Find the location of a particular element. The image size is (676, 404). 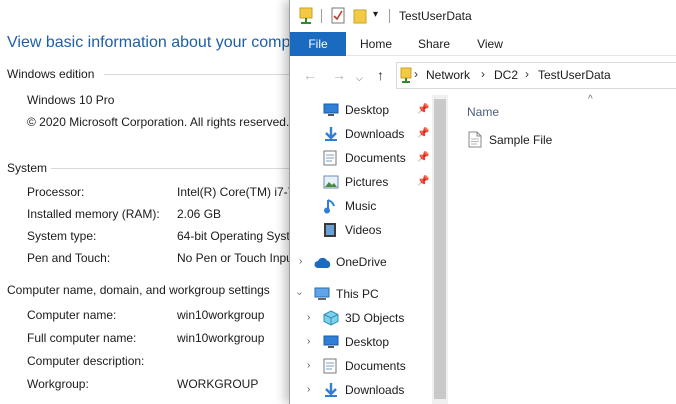

ribbon-tabs: File Home Share View is located at coordinates (483, 44).